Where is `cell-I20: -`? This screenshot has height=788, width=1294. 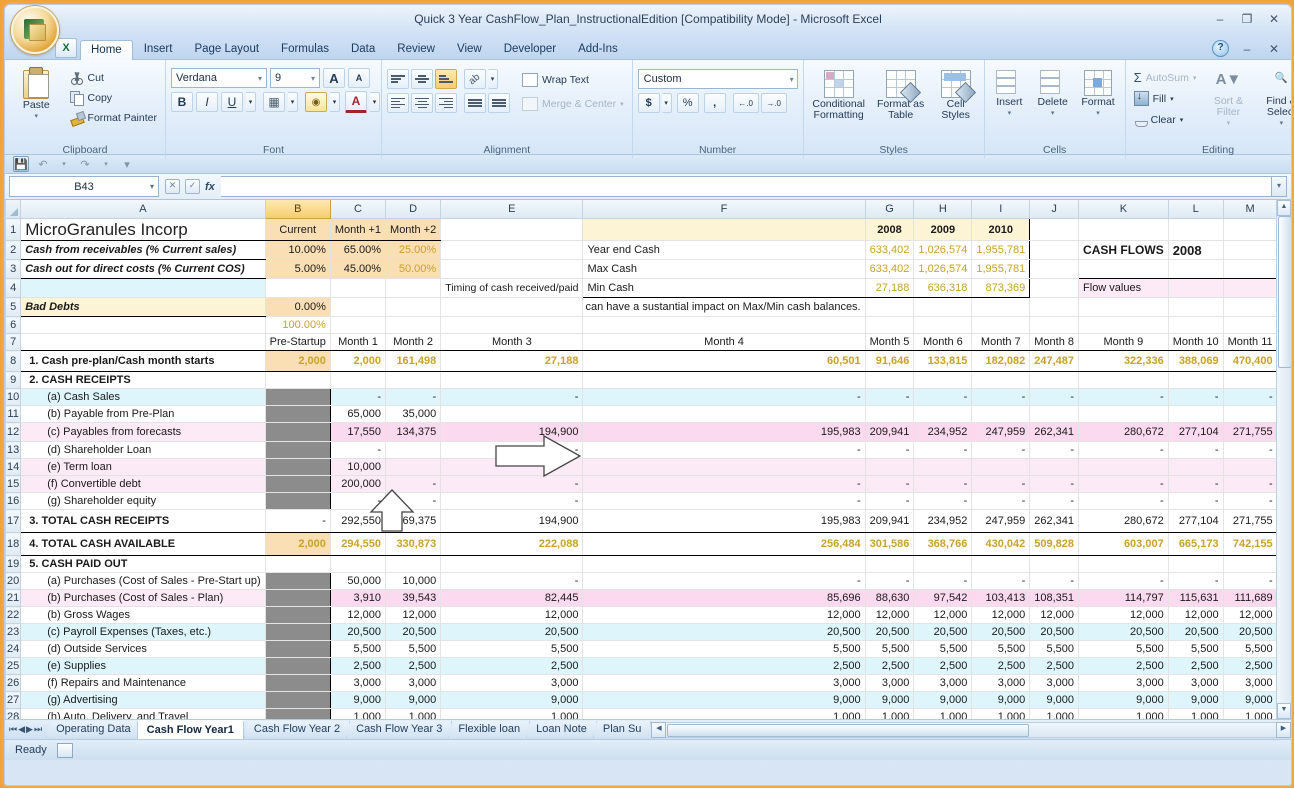
cell-I20: - is located at coordinates (1001, 581).